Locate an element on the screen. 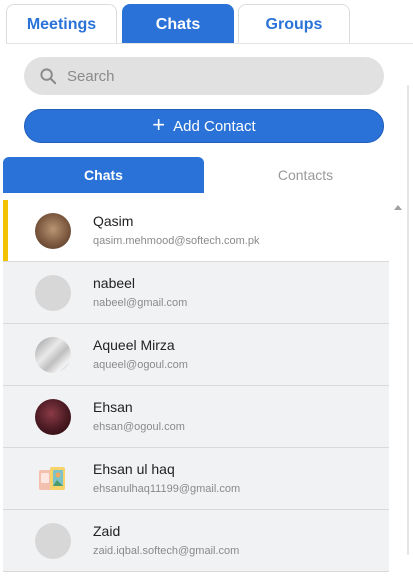 The height and width of the screenshot is (579, 413). contact-email: ehsan@ogoul.com is located at coordinates (139, 427).